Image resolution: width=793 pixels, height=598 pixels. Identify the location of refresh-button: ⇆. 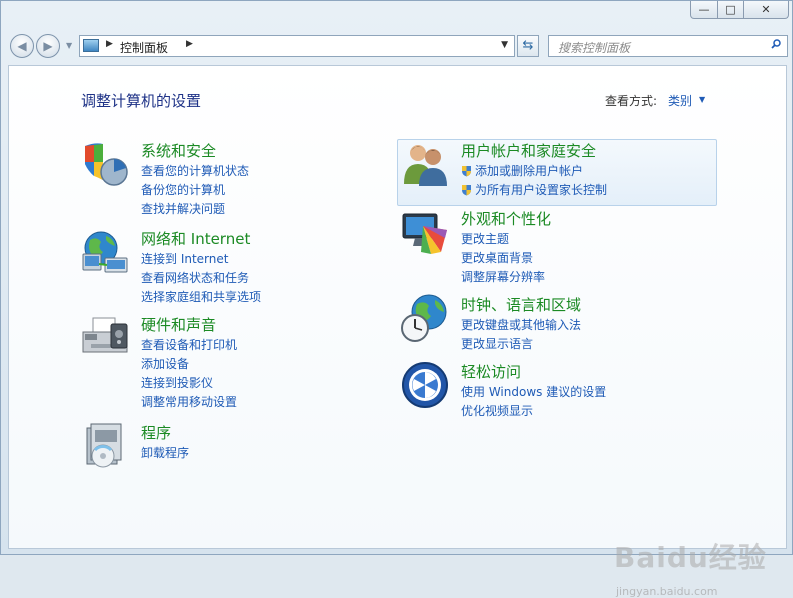
(528, 46).